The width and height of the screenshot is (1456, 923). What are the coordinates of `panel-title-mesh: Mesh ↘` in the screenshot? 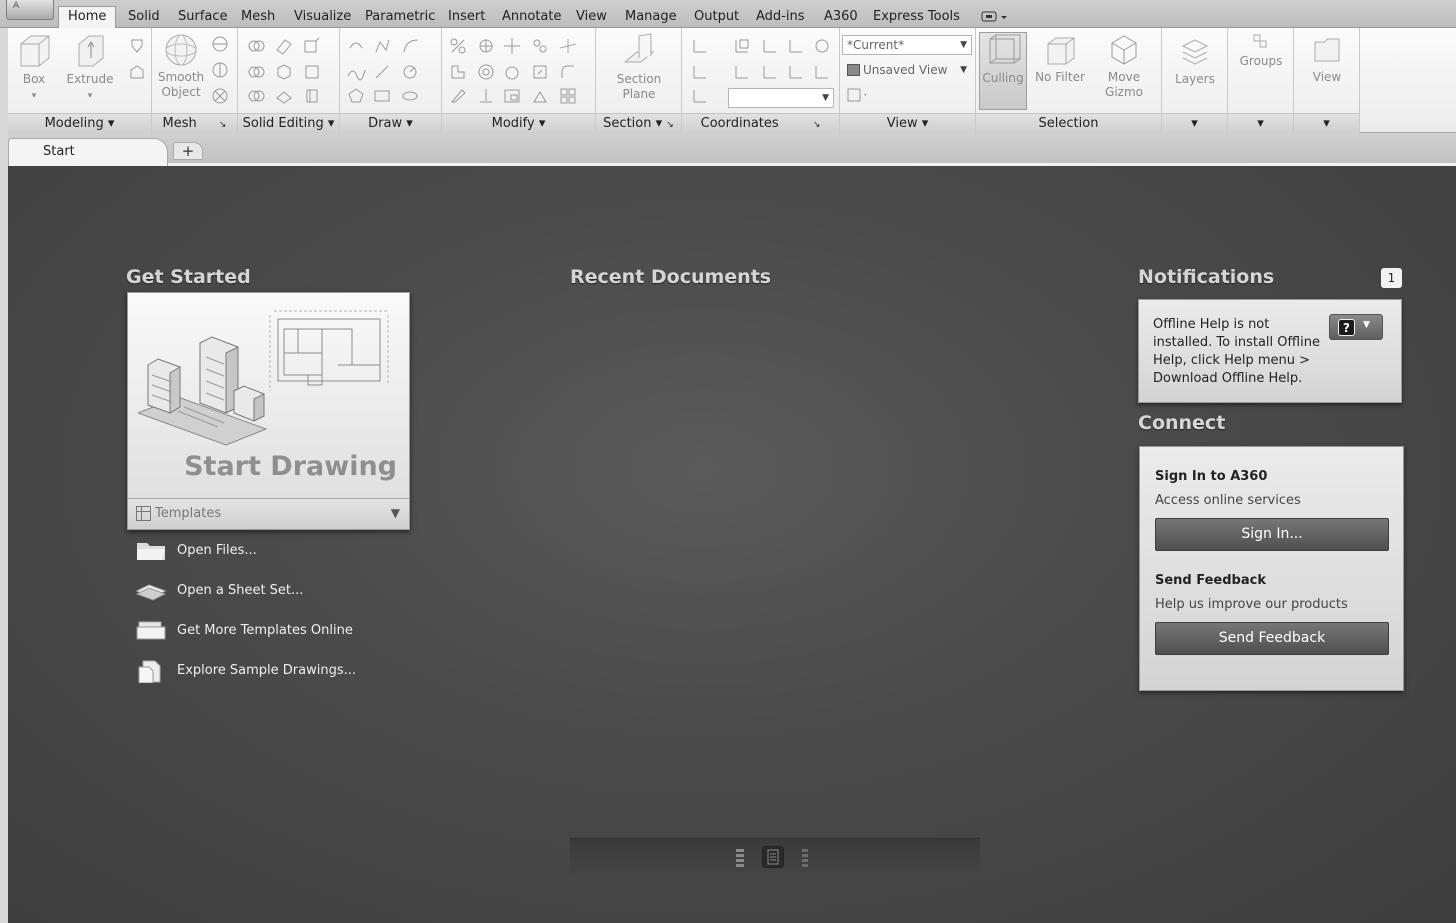 It's located at (194, 123).